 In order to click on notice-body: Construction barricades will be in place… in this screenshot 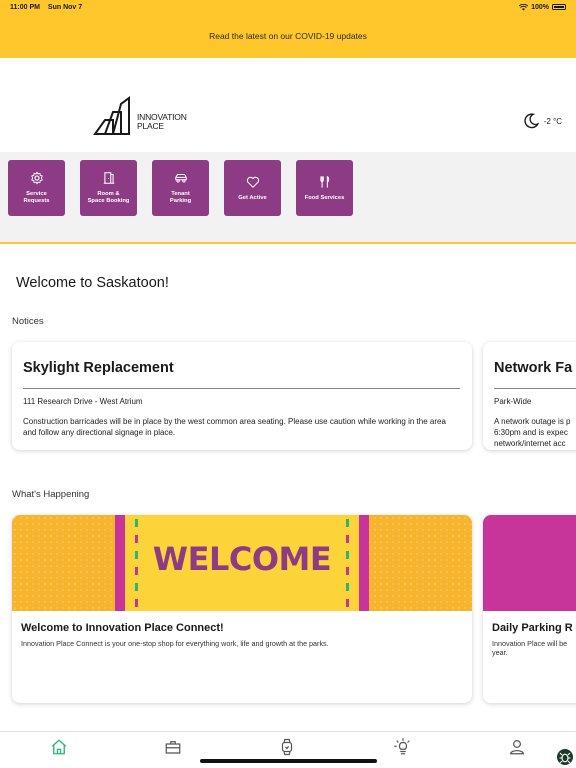, I will do `click(234, 427)`.